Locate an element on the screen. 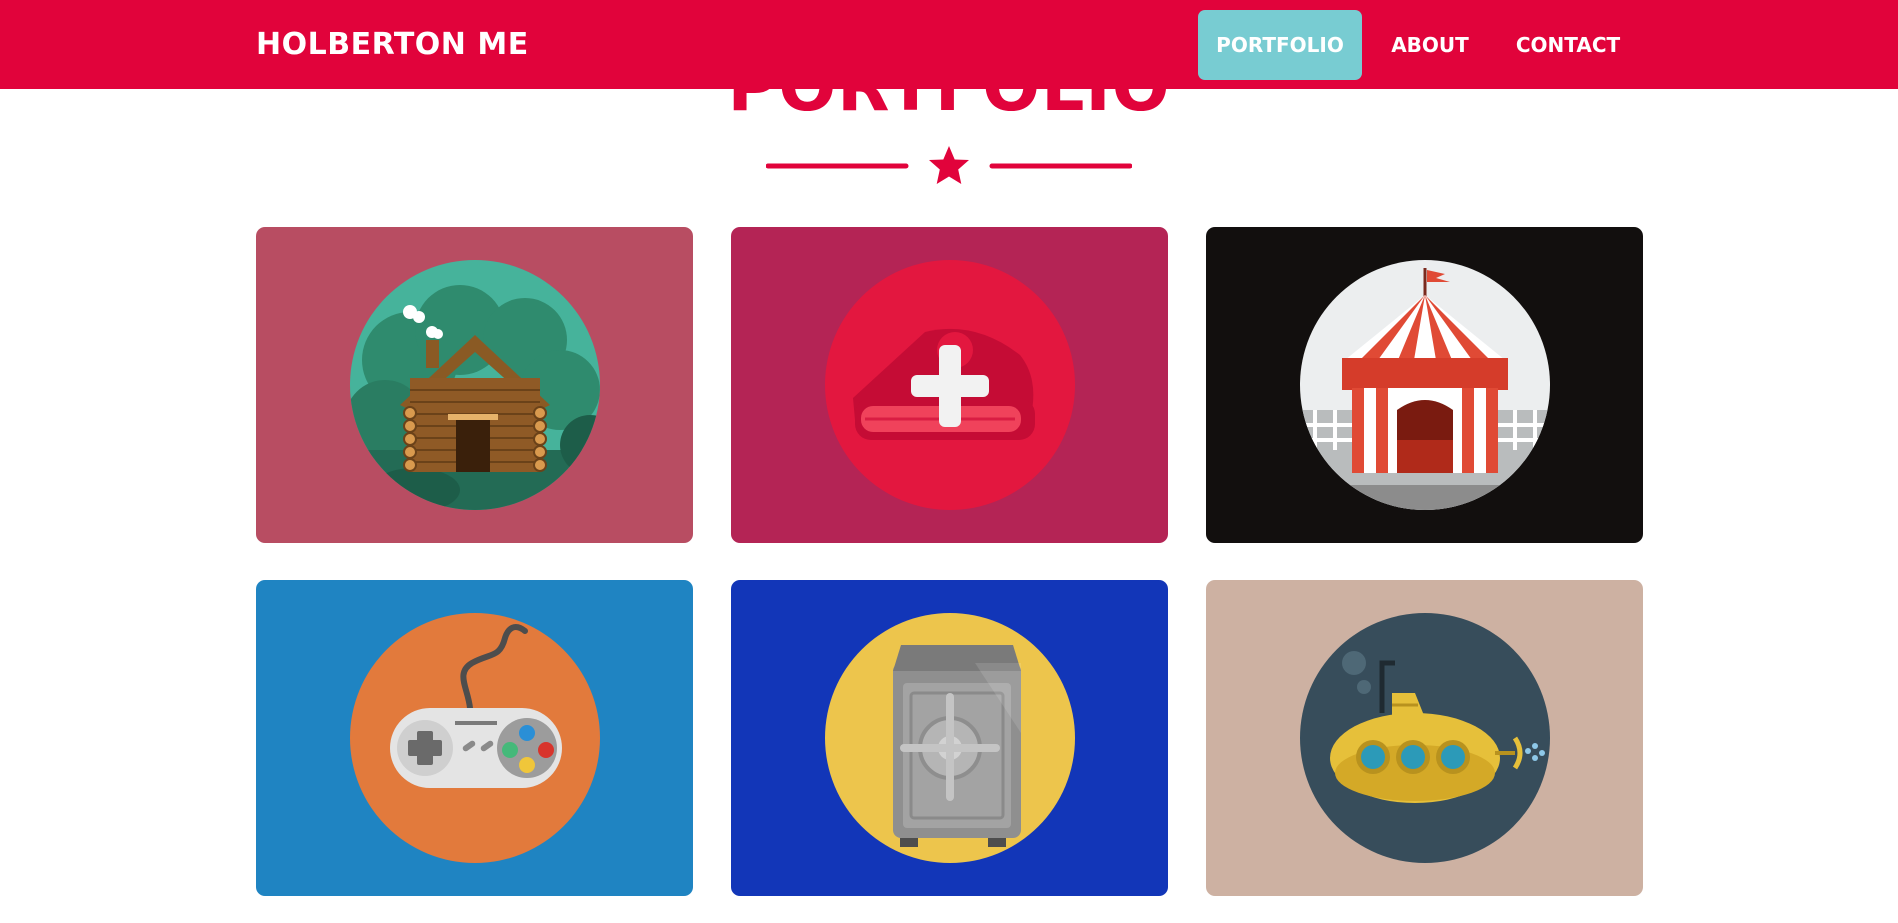  portfolio-item-circus is located at coordinates (1424, 385).